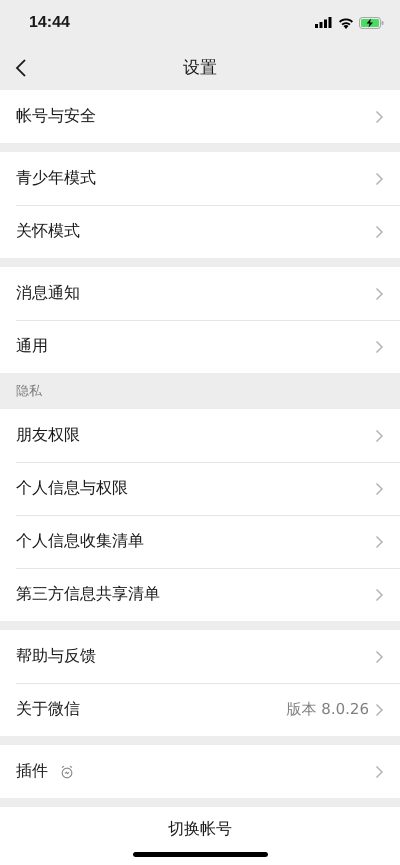  What do you see at coordinates (327, 709) in the screenshot?
I see `row-value: 版本 8.0.26` at bounding box center [327, 709].